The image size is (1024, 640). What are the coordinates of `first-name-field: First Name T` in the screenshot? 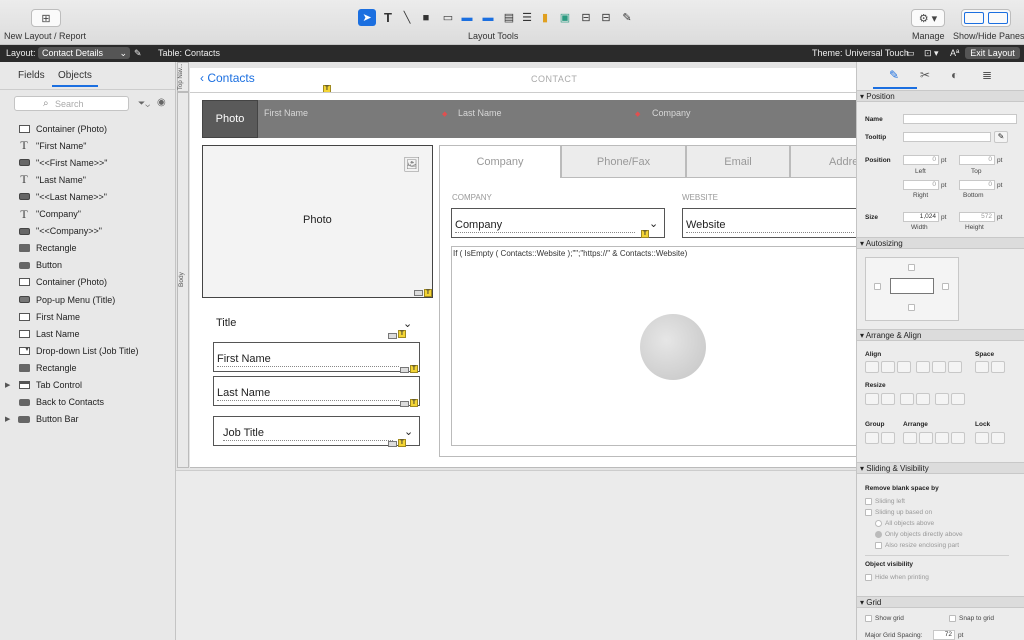 It's located at (316, 357).